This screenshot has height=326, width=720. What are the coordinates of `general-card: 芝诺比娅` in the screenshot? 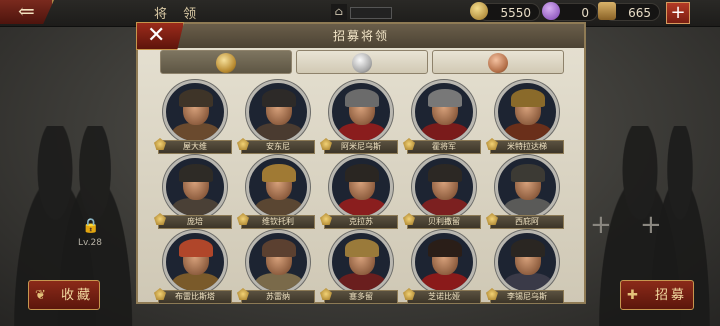 It's located at (442, 269).